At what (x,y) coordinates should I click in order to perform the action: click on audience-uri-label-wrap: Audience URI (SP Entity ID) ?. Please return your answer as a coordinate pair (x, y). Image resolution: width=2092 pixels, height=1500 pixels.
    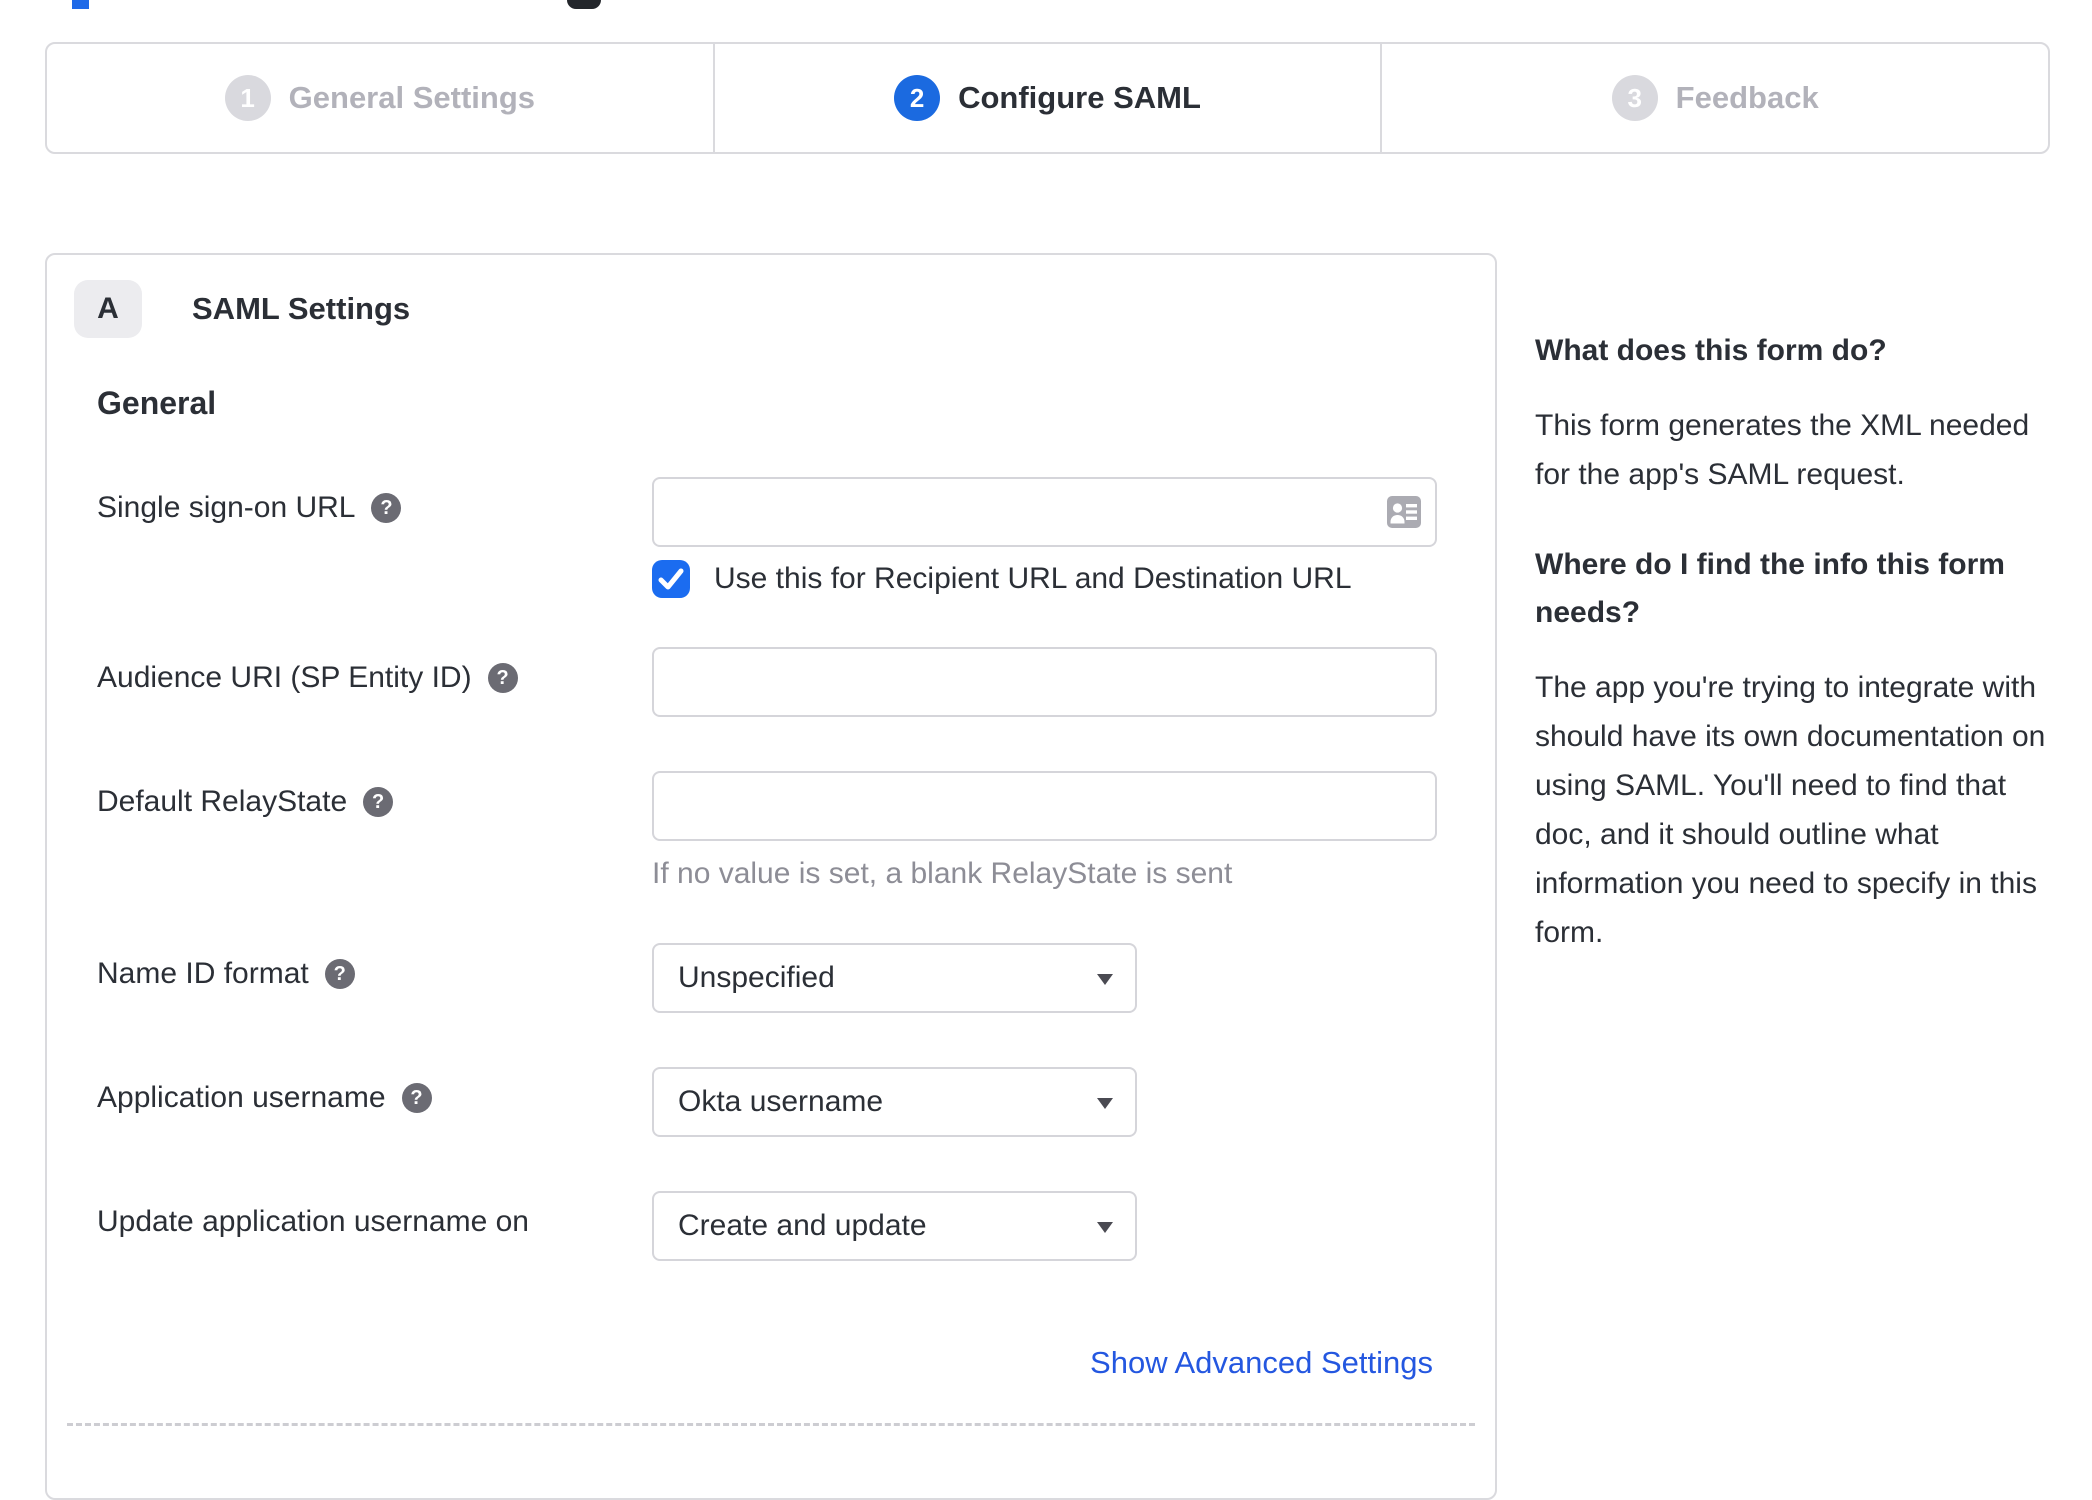
    Looking at the image, I should click on (374, 671).